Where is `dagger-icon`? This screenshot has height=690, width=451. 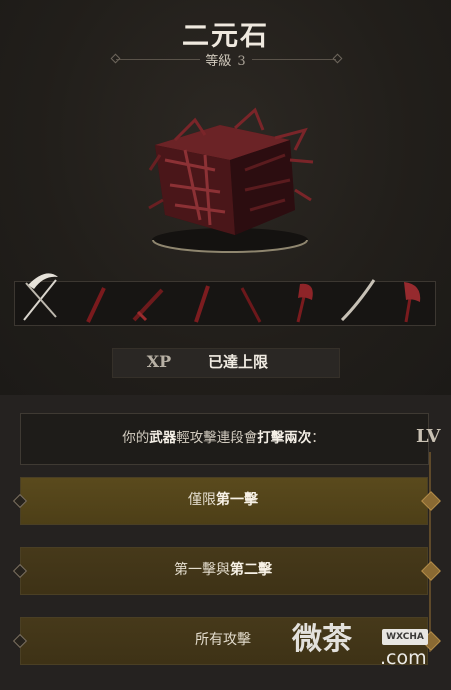 dagger-icon is located at coordinates (97, 303).